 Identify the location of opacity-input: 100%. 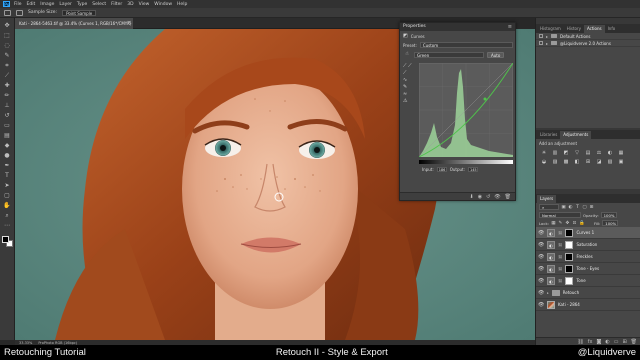
(608, 215).